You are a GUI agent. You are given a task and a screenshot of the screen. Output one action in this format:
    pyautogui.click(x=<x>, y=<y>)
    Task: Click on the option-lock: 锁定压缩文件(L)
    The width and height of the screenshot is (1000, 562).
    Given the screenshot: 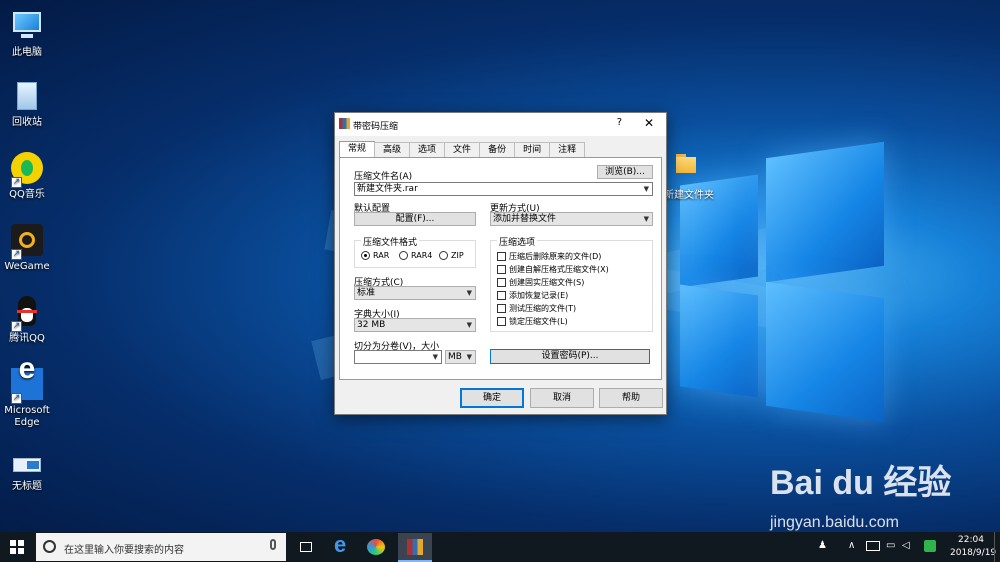 What is the action you would take?
    pyautogui.click(x=532, y=321)
    